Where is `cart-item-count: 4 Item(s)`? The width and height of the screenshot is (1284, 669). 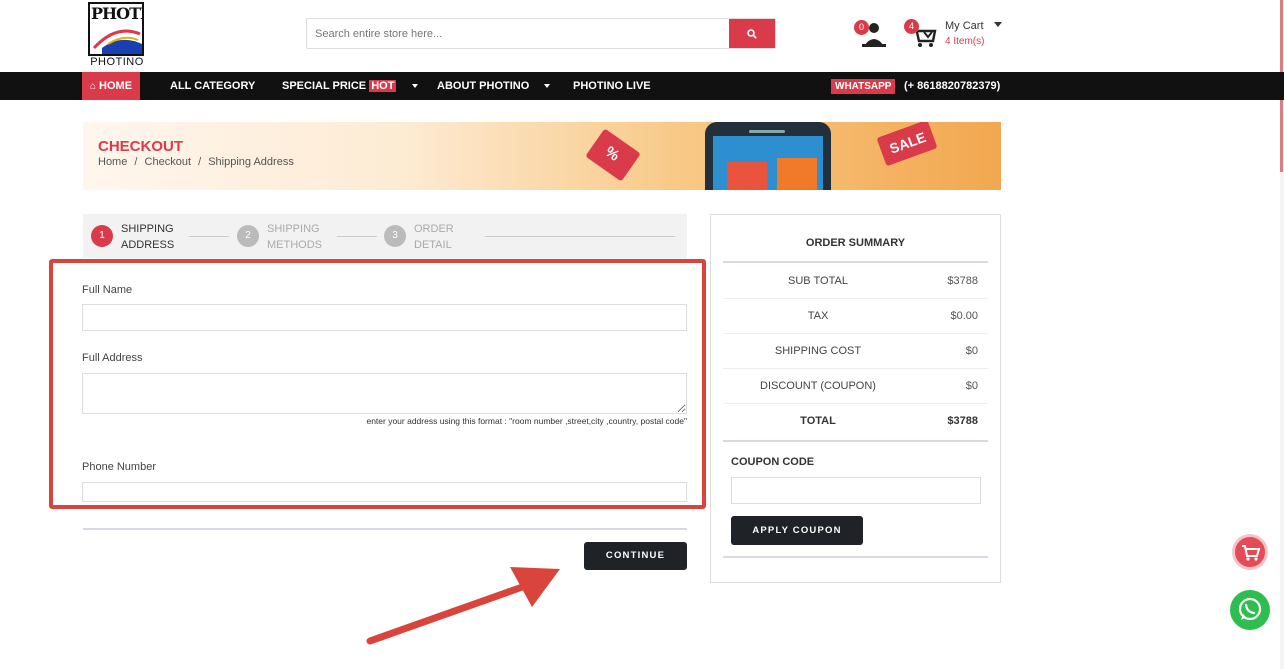
cart-item-count: 4 Item(s) is located at coordinates (965, 41).